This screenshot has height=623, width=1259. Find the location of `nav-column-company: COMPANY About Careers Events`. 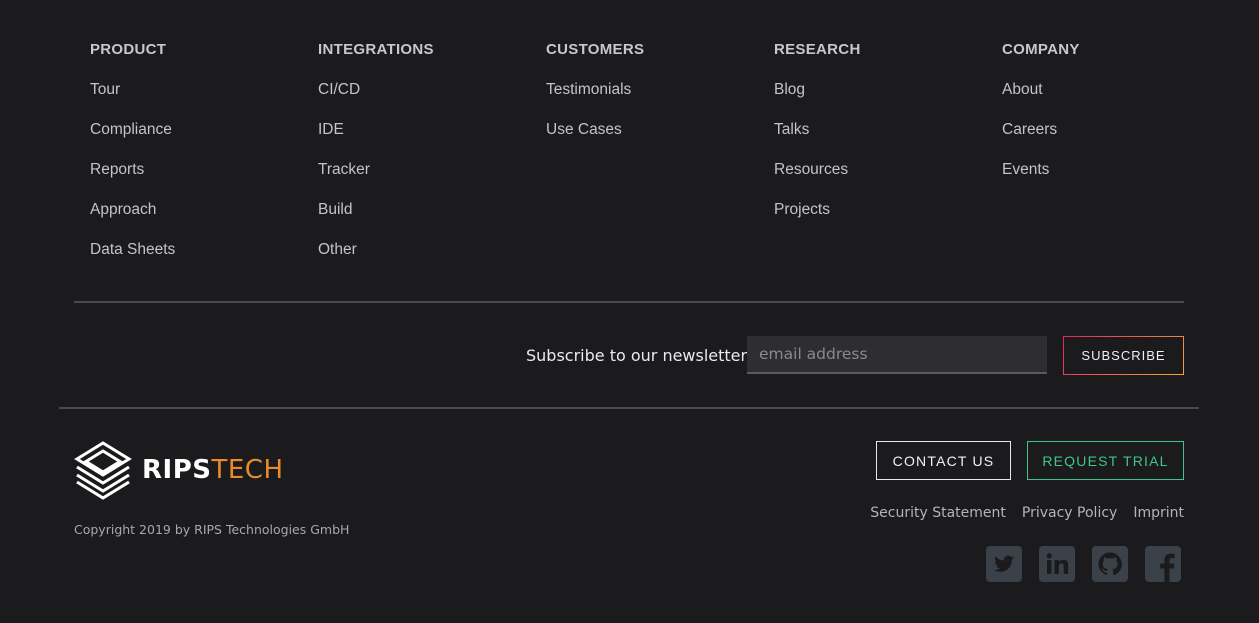

nav-column-company: COMPANY About Careers Events is located at coordinates (1116, 160).